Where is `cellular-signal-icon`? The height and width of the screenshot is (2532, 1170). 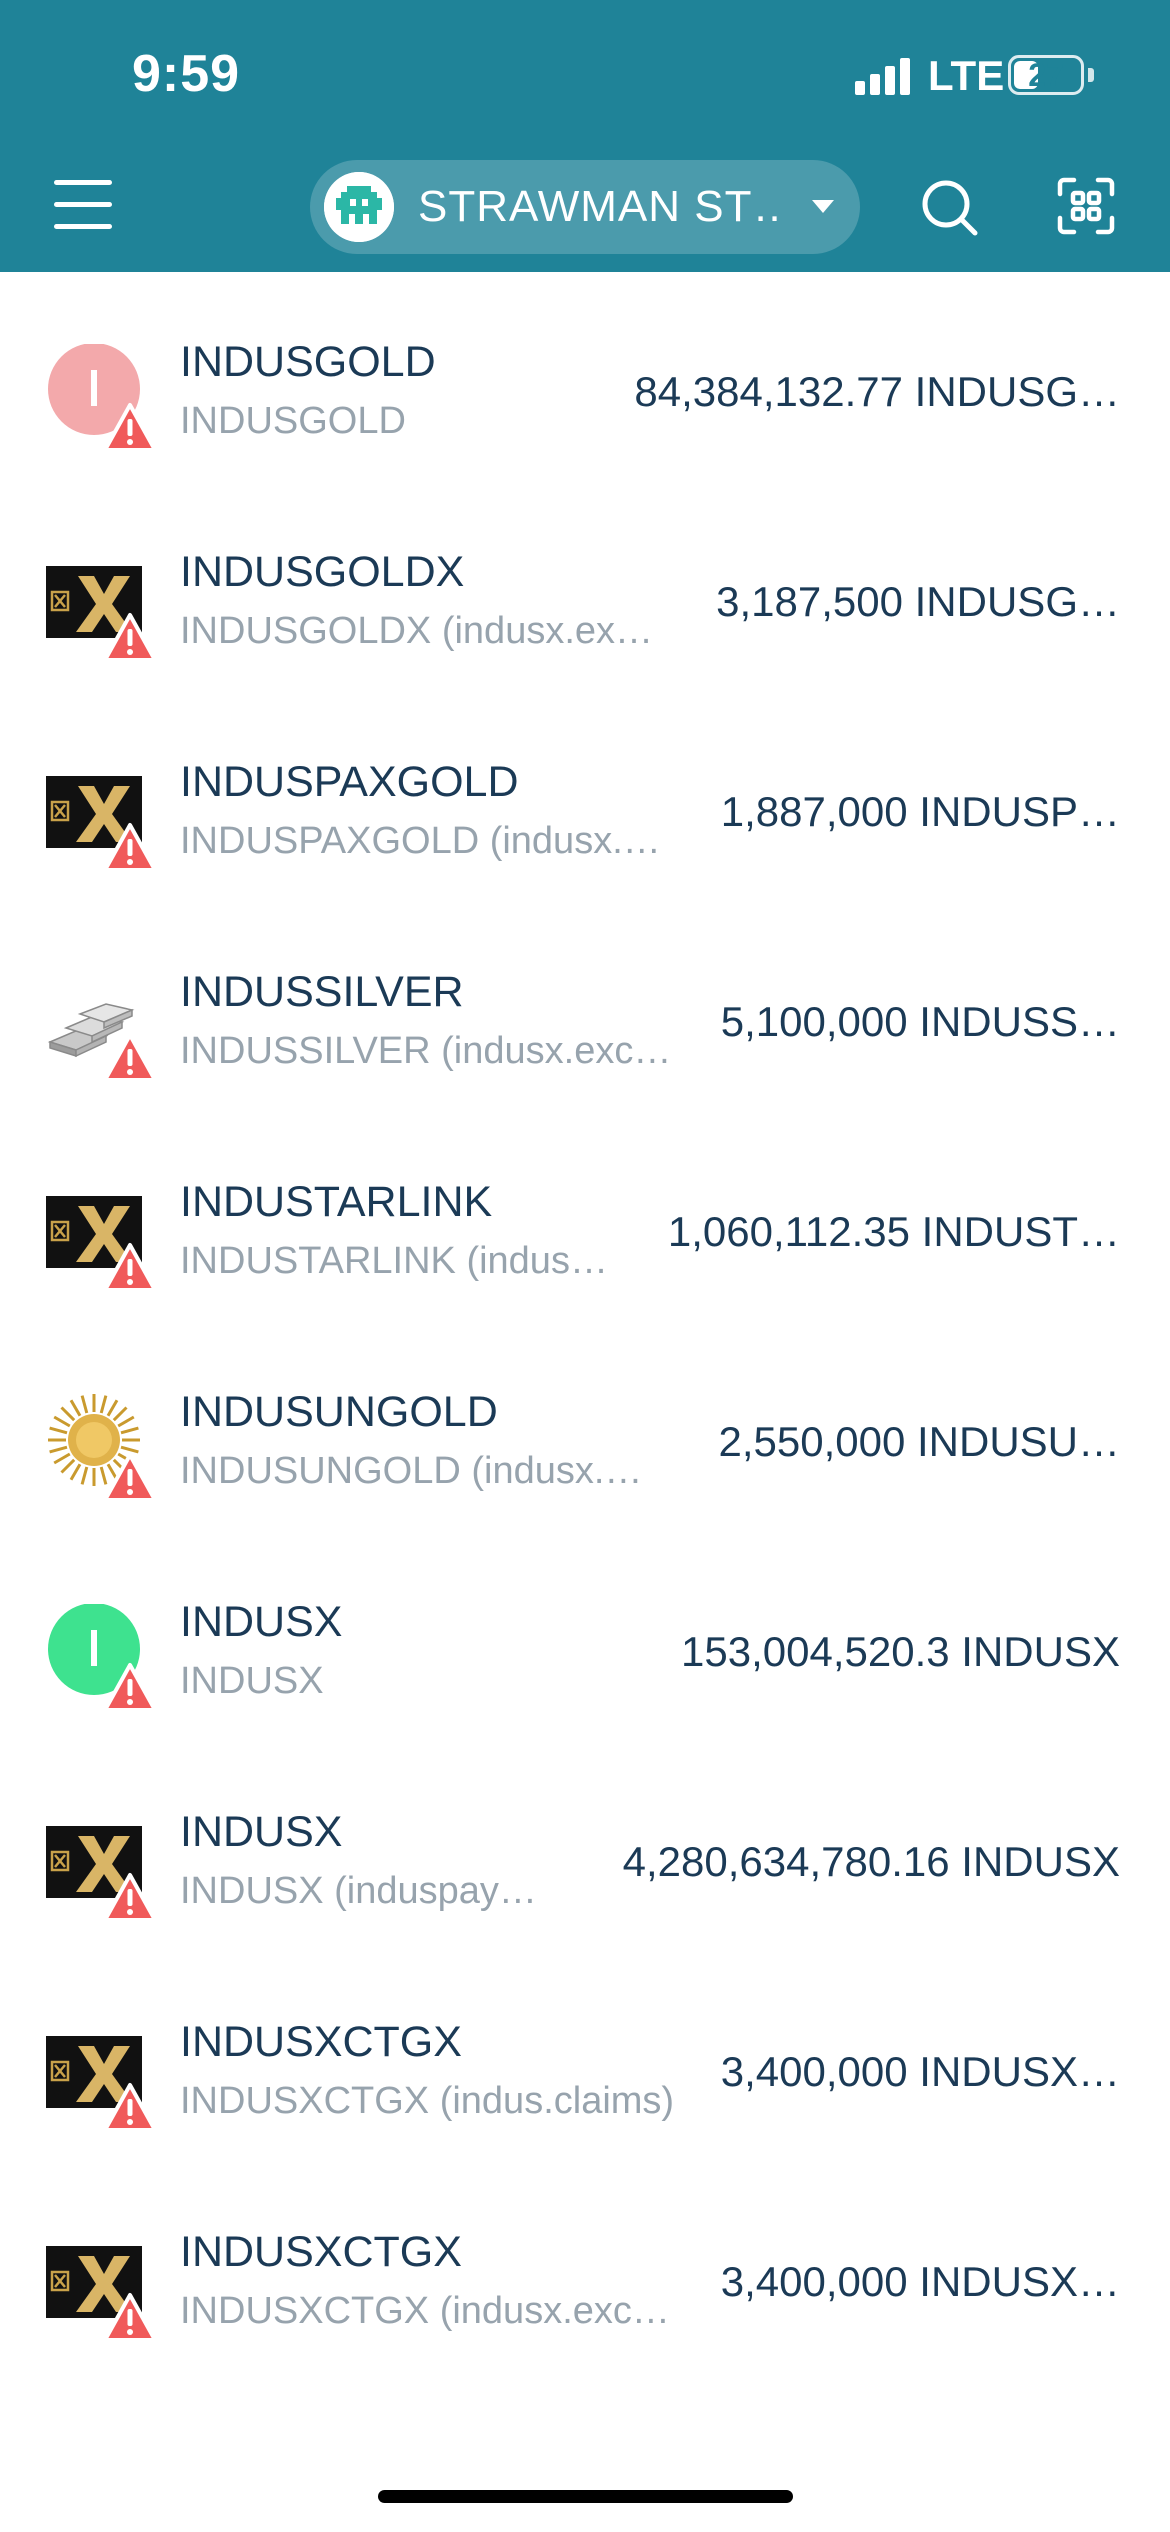
cellular-signal-icon is located at coordinates (884, 75).